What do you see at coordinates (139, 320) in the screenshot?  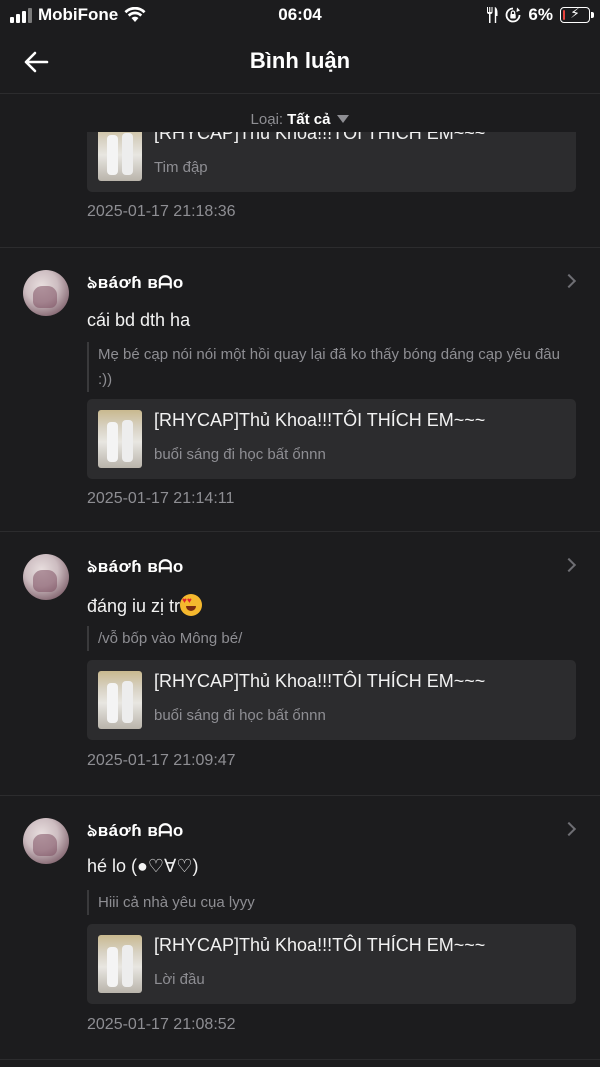 I see `comment-text: cái bd dth ha` at bounding box center [139, 320].